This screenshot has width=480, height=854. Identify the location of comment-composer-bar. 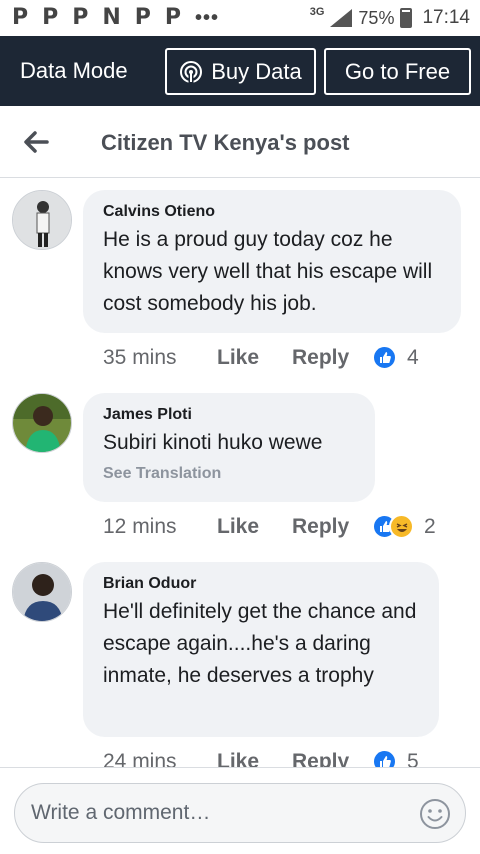
(240, 810).